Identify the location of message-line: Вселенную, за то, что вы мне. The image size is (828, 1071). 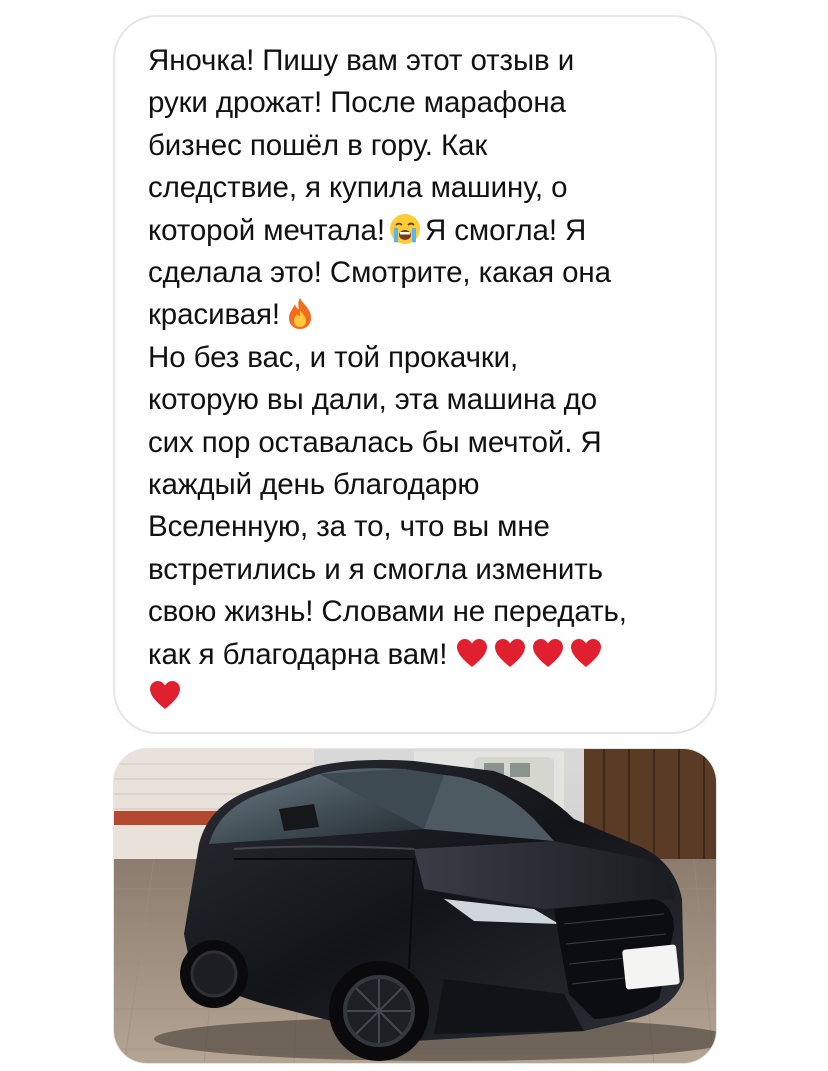
(349, 527).